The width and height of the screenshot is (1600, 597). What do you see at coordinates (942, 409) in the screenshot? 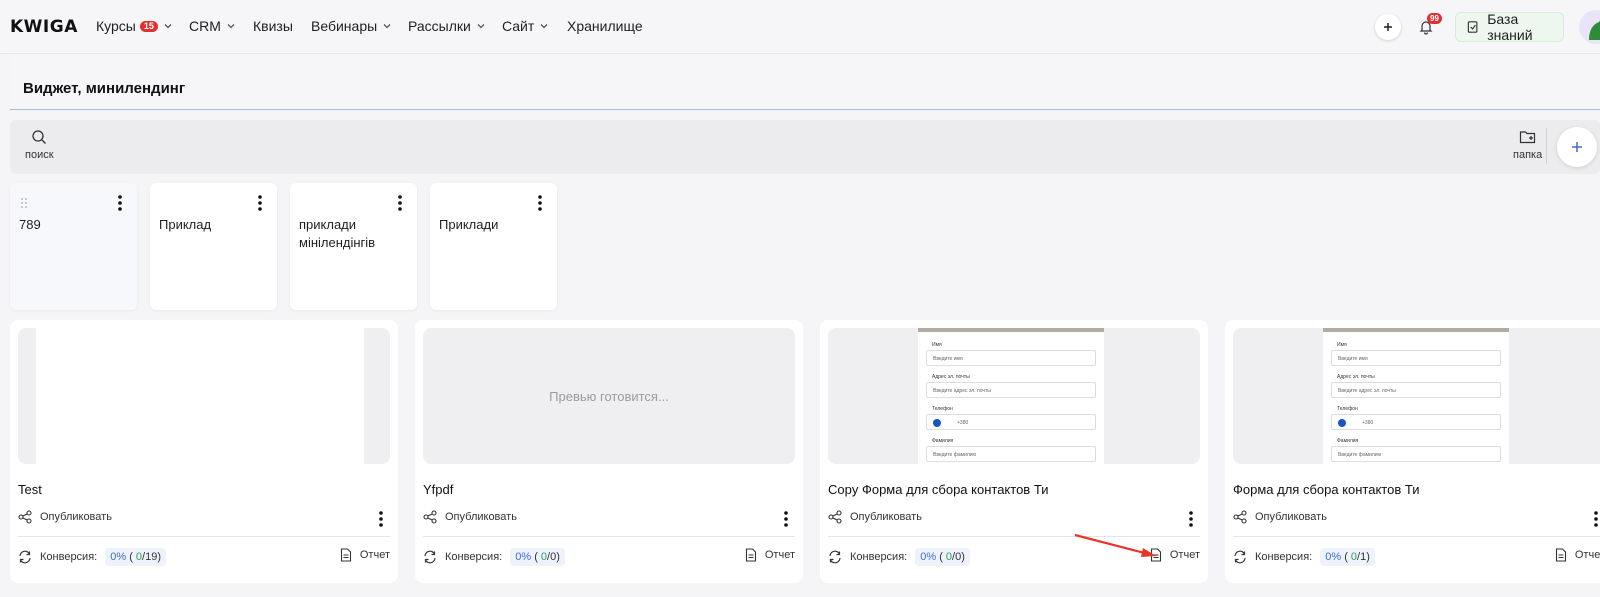
I see `form-label: Телефон` at bounding box center [942, 409].